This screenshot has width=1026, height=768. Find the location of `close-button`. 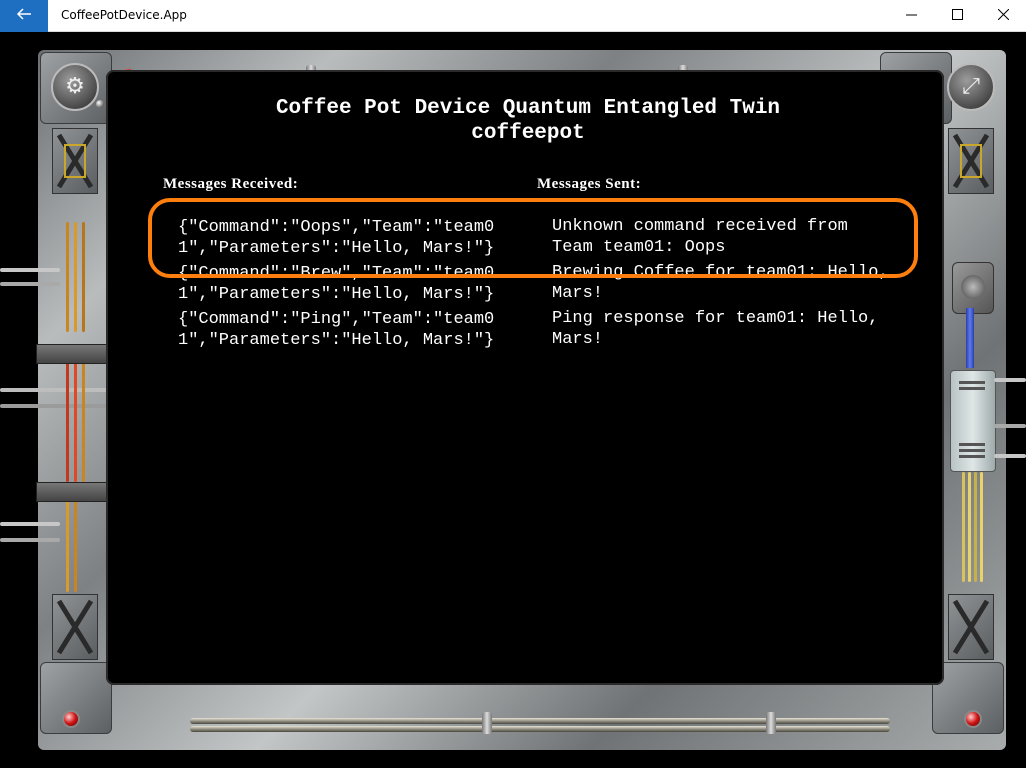

close-button is located at coordinates (1003, 16).